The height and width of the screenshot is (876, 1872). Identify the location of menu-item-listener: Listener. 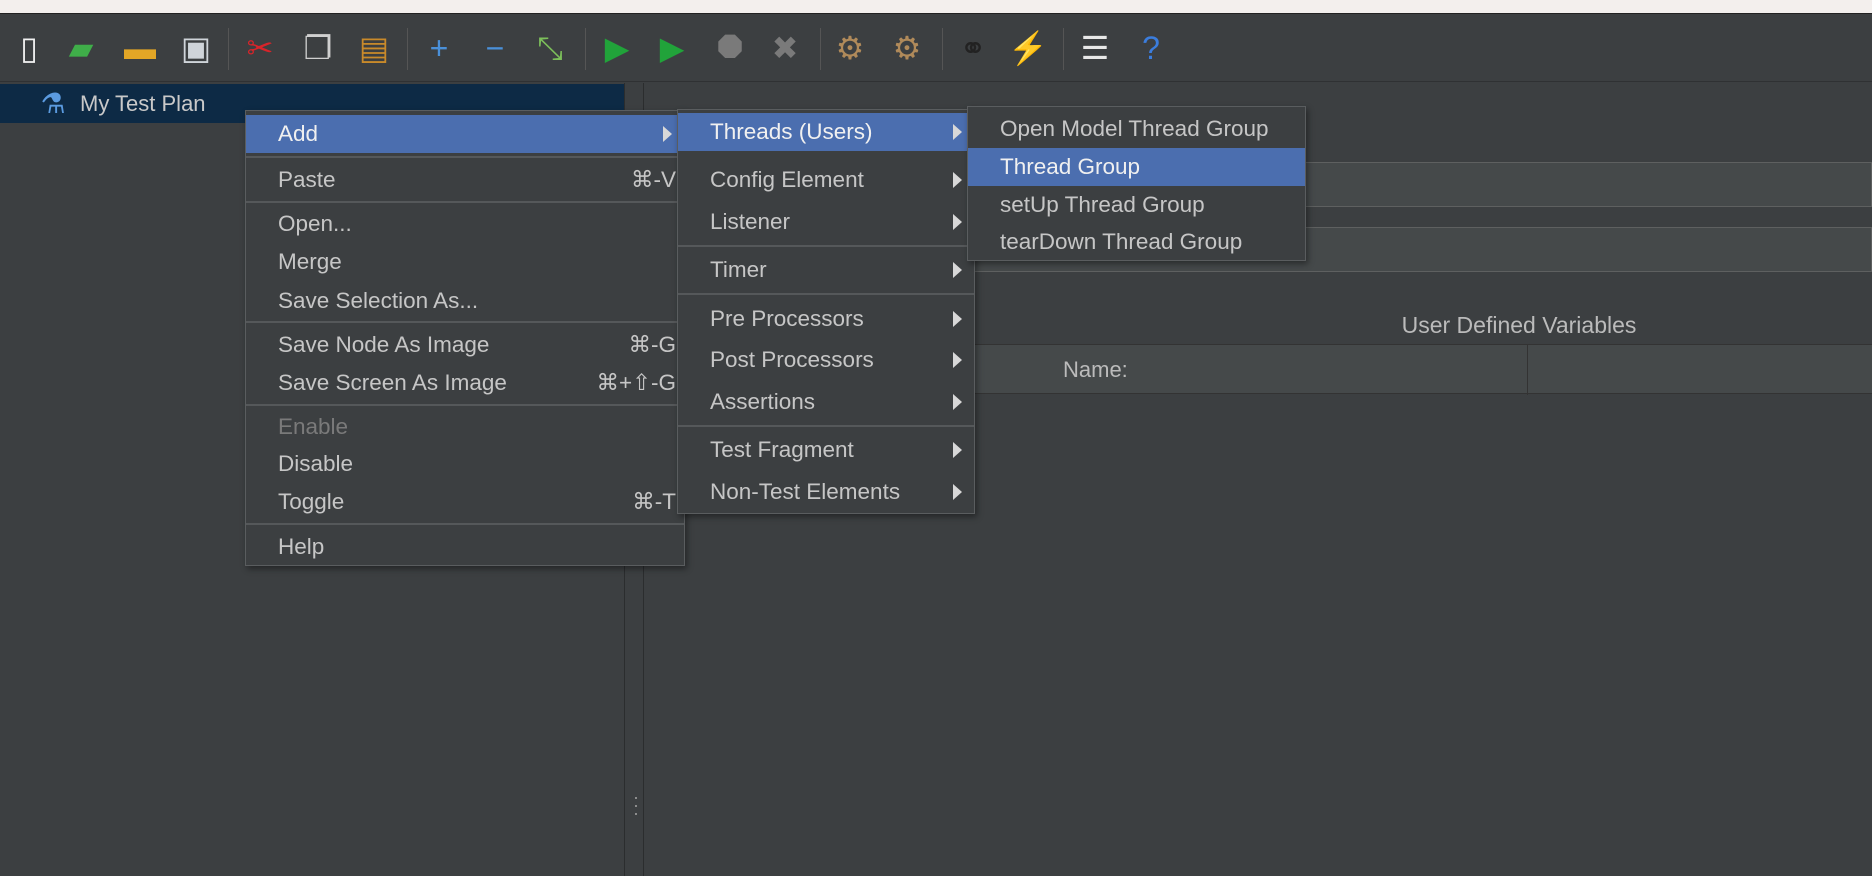
(826, 222).